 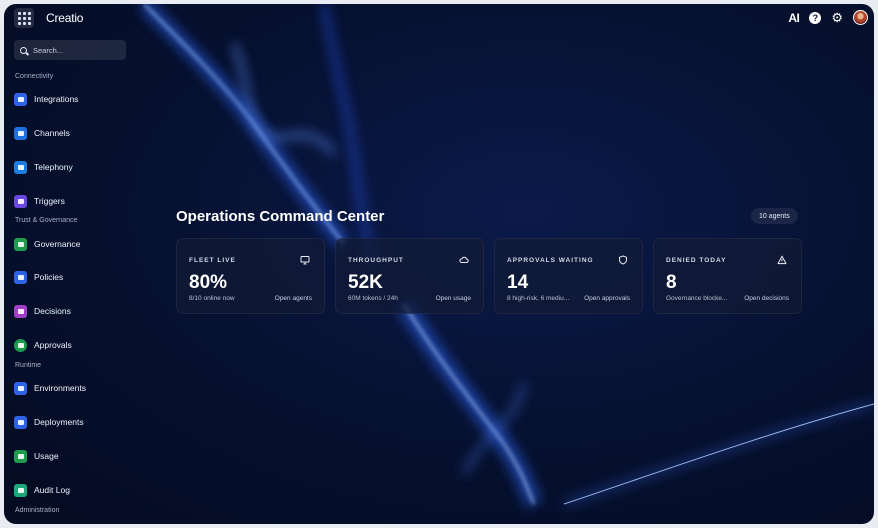 What do you see at coordinates (607, 298) in the screenshot?
I see `open-approvals-link: Open approvals` at bounding box center [607, 298].